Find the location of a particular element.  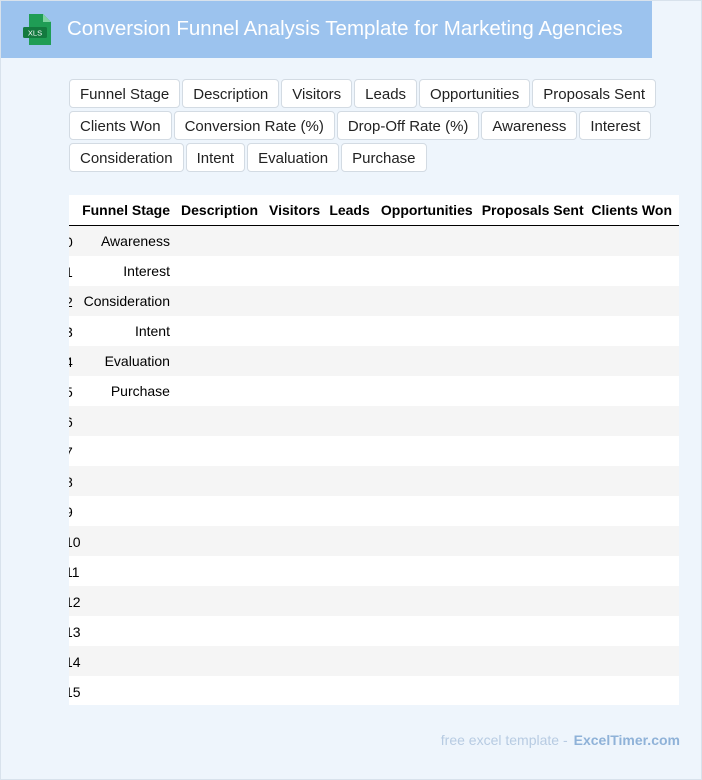

funnel-stage-cell: Intent is located at coordinates (152, 331).